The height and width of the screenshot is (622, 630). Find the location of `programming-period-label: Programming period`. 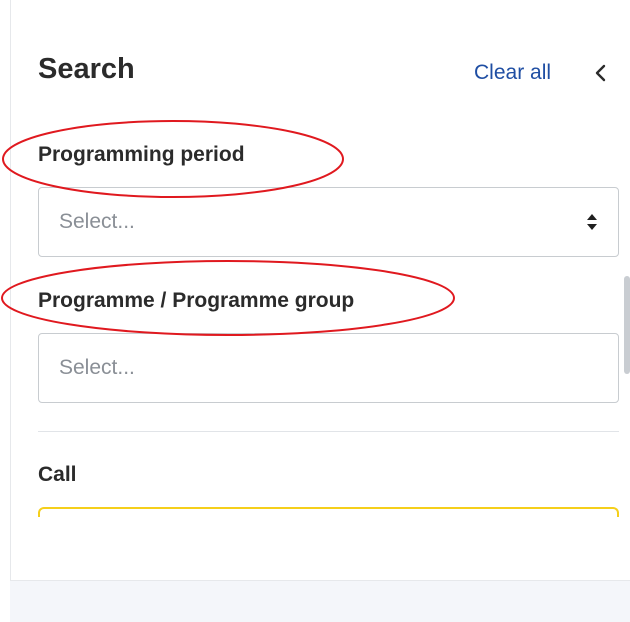

programming-period-label: Programming period is located at coordinates (141, 154).